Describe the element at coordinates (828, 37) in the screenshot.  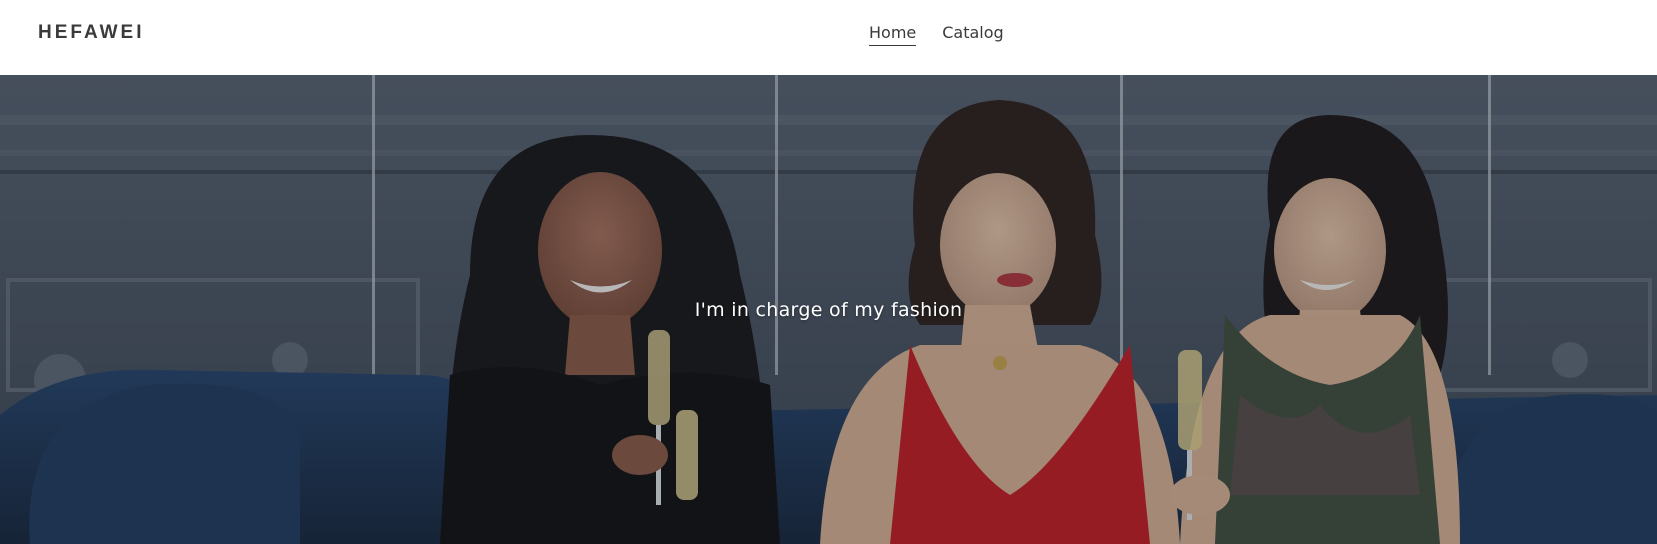
I see `site-header: HEFAWEI Home Catalog` at that location.